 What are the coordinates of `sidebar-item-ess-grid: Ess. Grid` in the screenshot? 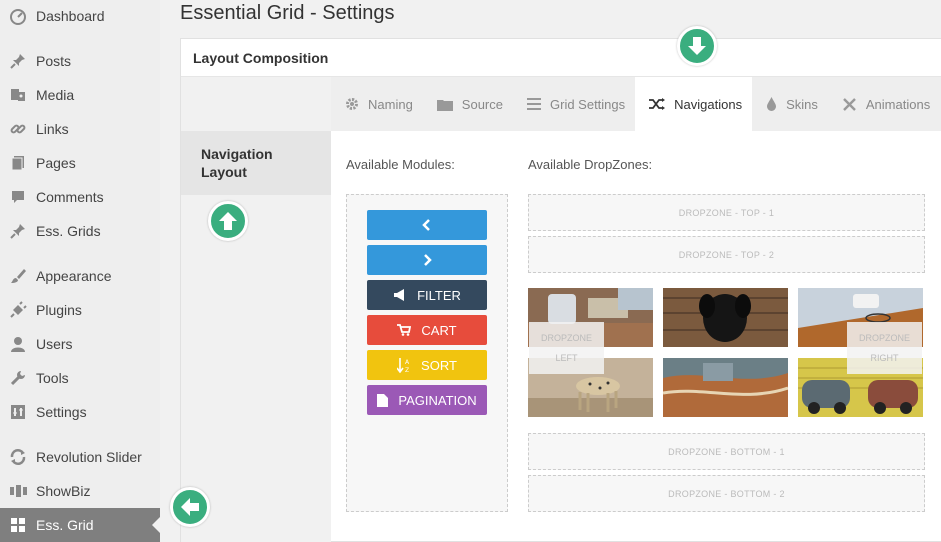 It's located at (80, 525).